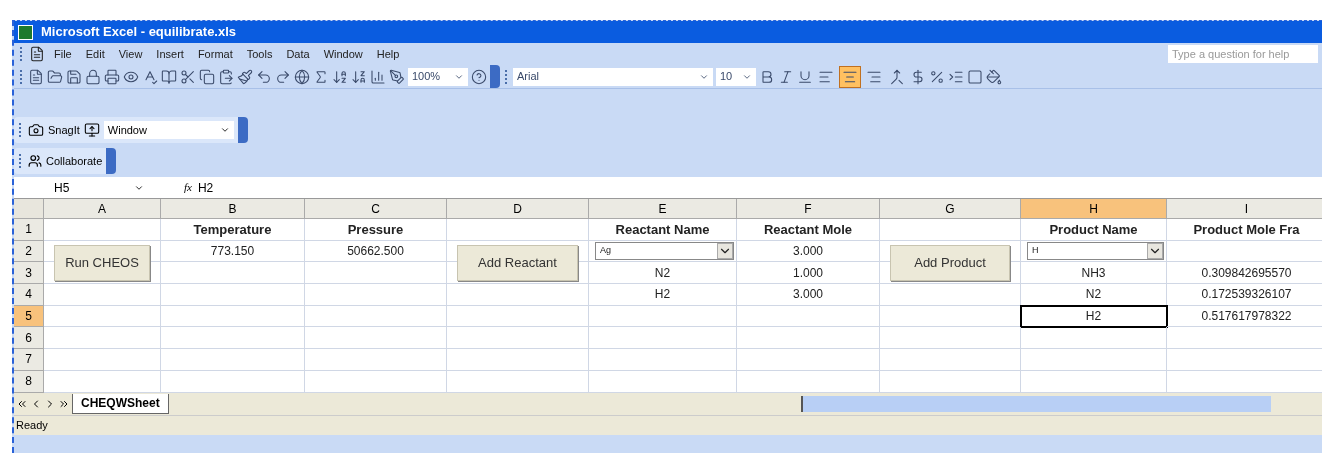 This screenshot has height=453, width=1322. I want to click on active-cell: H2, so click(1094, 316).